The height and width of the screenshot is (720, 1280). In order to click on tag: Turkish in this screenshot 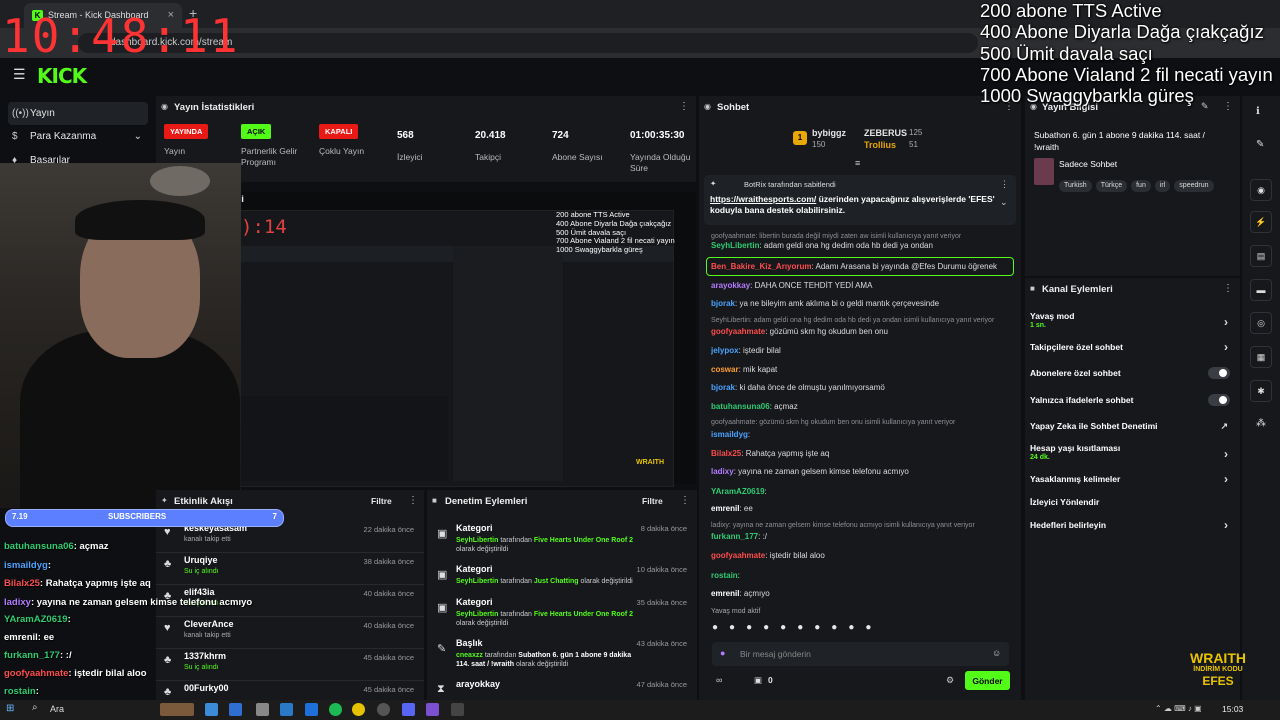, I will do `click(1075, 186)`.